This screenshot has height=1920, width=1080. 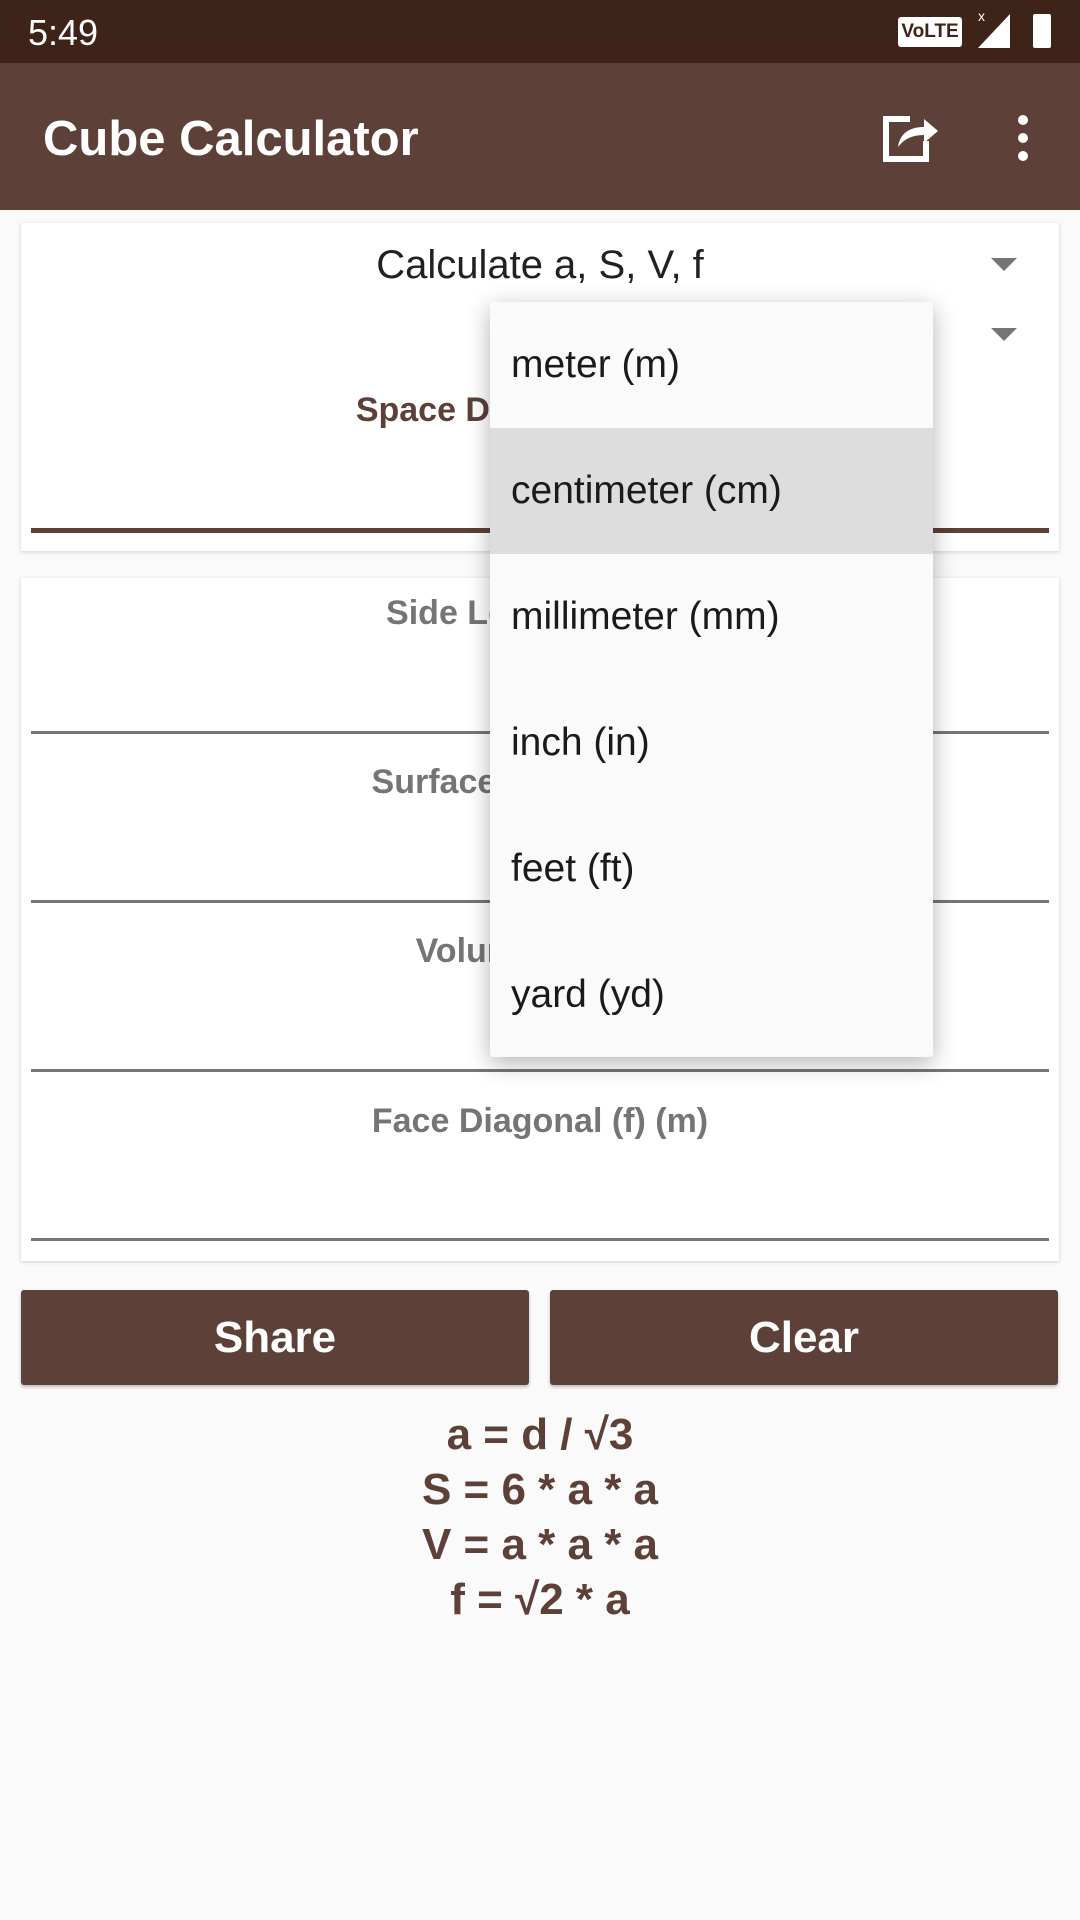 What do you see at coordinates (540, 1121) in the screenshot?
I see `face-diagonal-label: Face Diagonal (f) (m)` at bounding box center [540, 1121].